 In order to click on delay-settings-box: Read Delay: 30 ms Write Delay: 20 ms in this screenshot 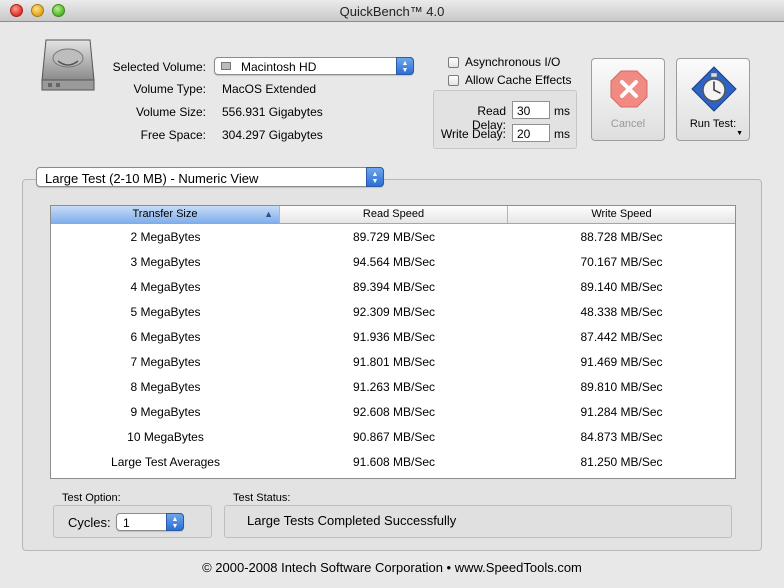, I will do `click(505, 119)`.